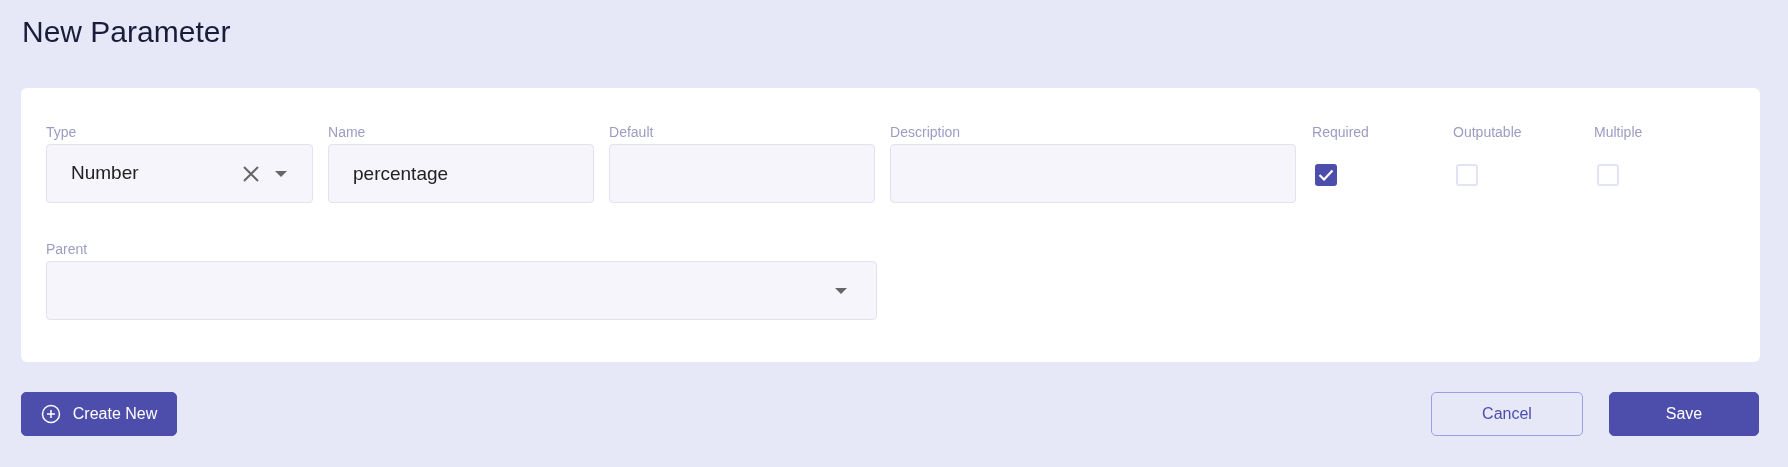  Describe the element at coordinates (99, 414) in the screenshot. I see `create-button: Create New` at that location.